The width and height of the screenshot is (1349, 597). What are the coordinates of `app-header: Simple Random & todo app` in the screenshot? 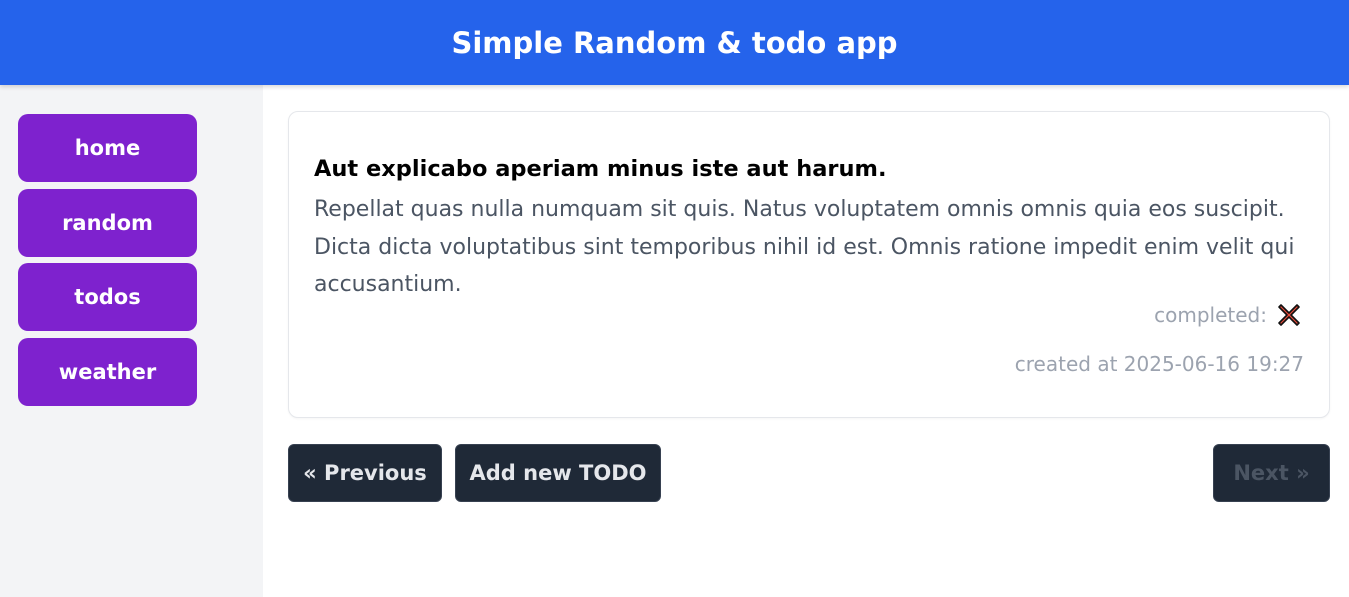 It's located at (674, 42).